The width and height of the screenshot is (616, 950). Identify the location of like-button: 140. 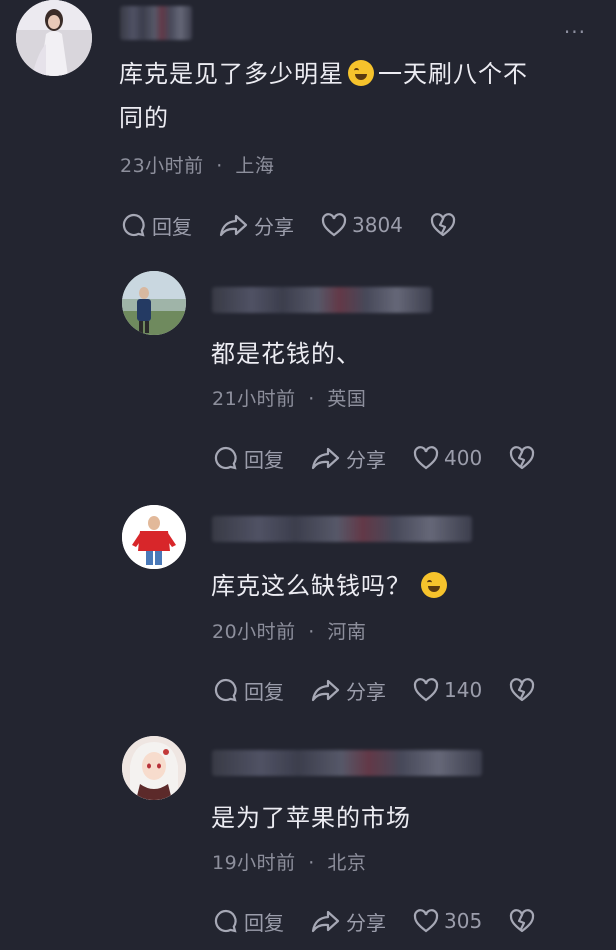
(447, 690).